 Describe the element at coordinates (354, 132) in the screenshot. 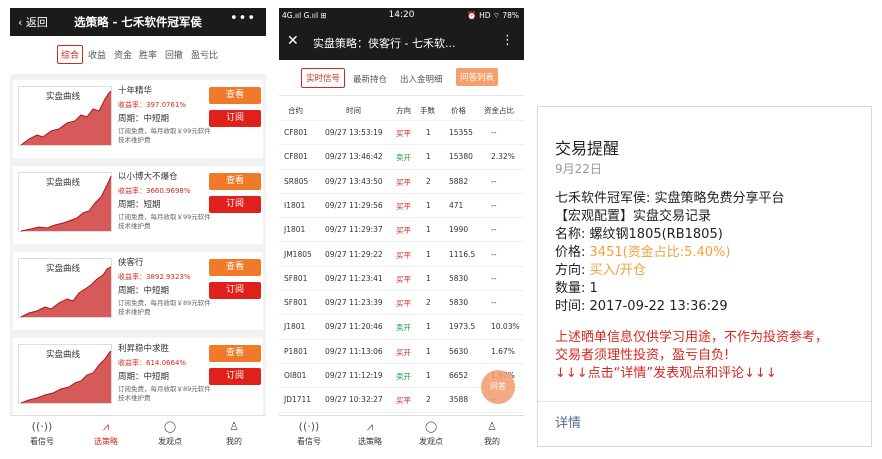

I see `cell-time: 09/27 13:53:19` at that location.